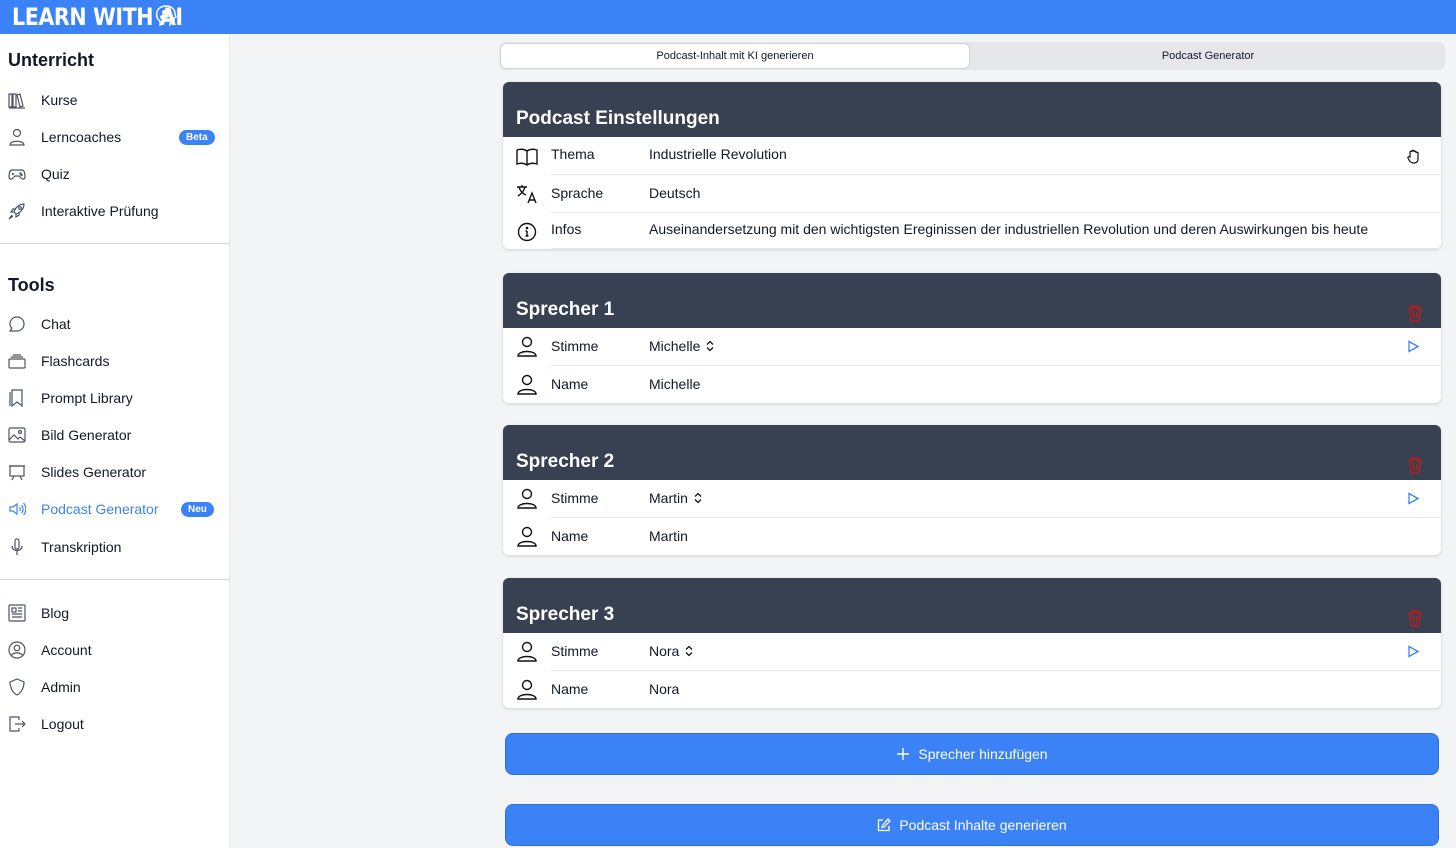  What do you see at coordinates (86, 435) in the screenshot?
I see `sidebar-item-label: Bild Generator` at bounding box center [86, 435].